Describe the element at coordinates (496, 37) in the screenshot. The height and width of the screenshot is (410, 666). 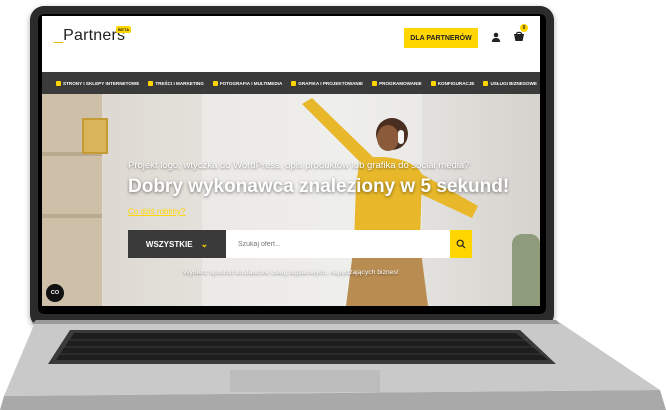
I see `user-icon` at that location.